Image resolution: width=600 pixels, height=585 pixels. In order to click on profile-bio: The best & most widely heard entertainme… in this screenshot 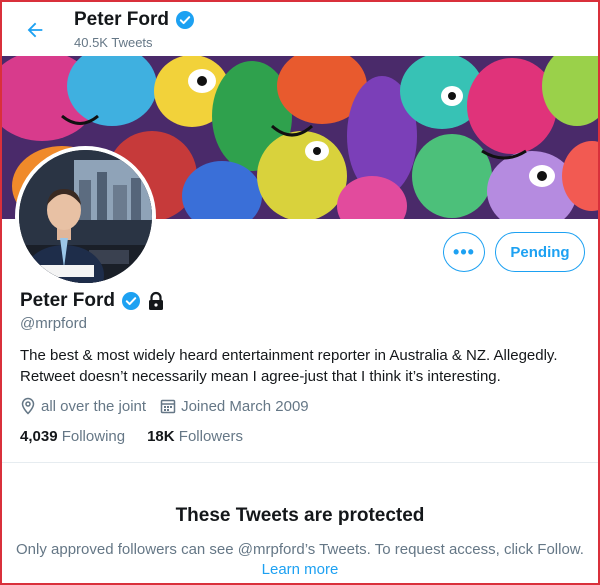, I will do `click(289, 366)`.